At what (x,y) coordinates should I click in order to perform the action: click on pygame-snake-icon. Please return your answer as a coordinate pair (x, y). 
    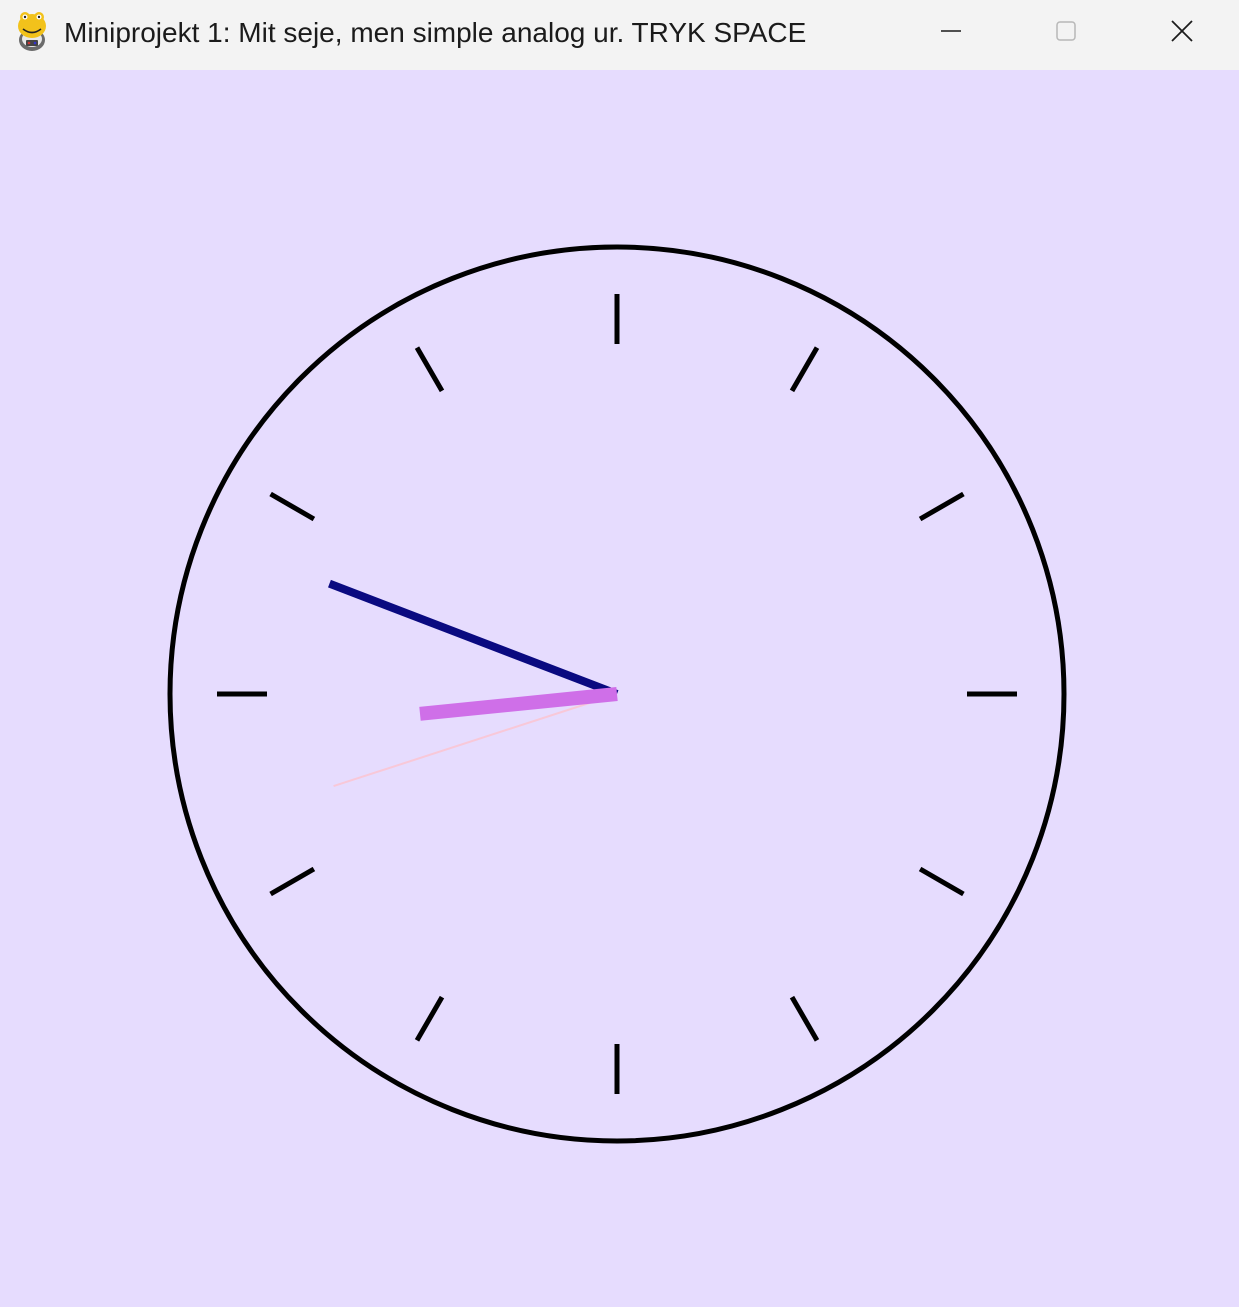
    Looking at the image, I should click on (32, 31).